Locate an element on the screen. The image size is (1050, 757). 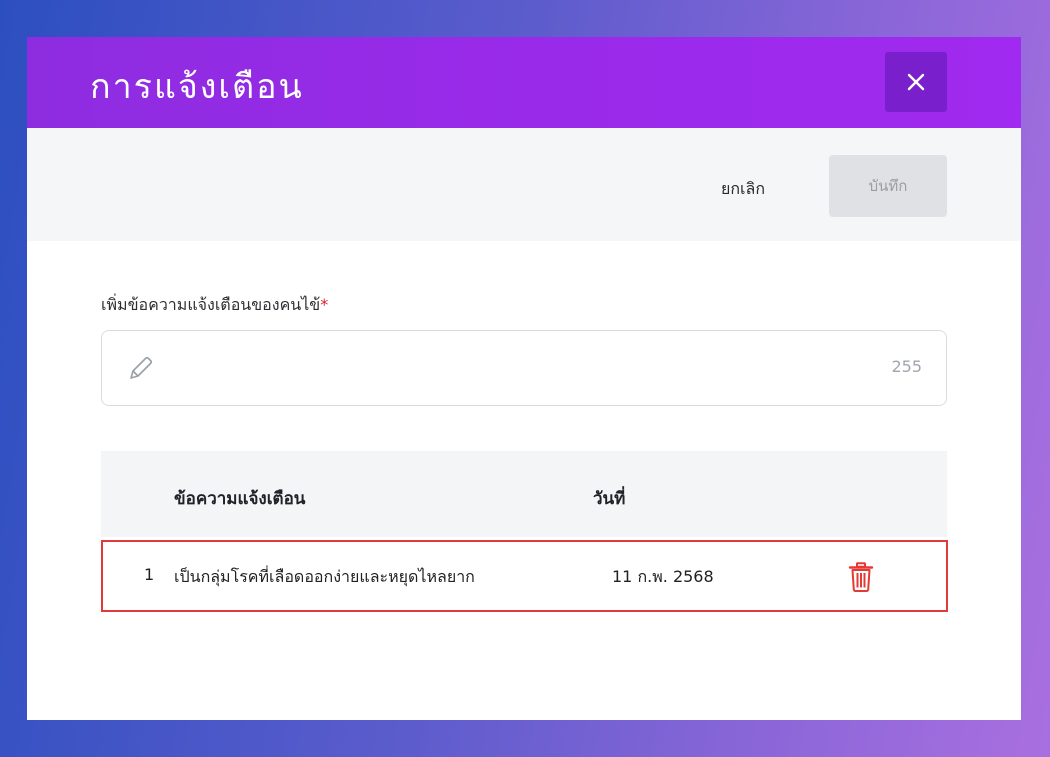
required-mark: * is located at coordinates (324, 304).